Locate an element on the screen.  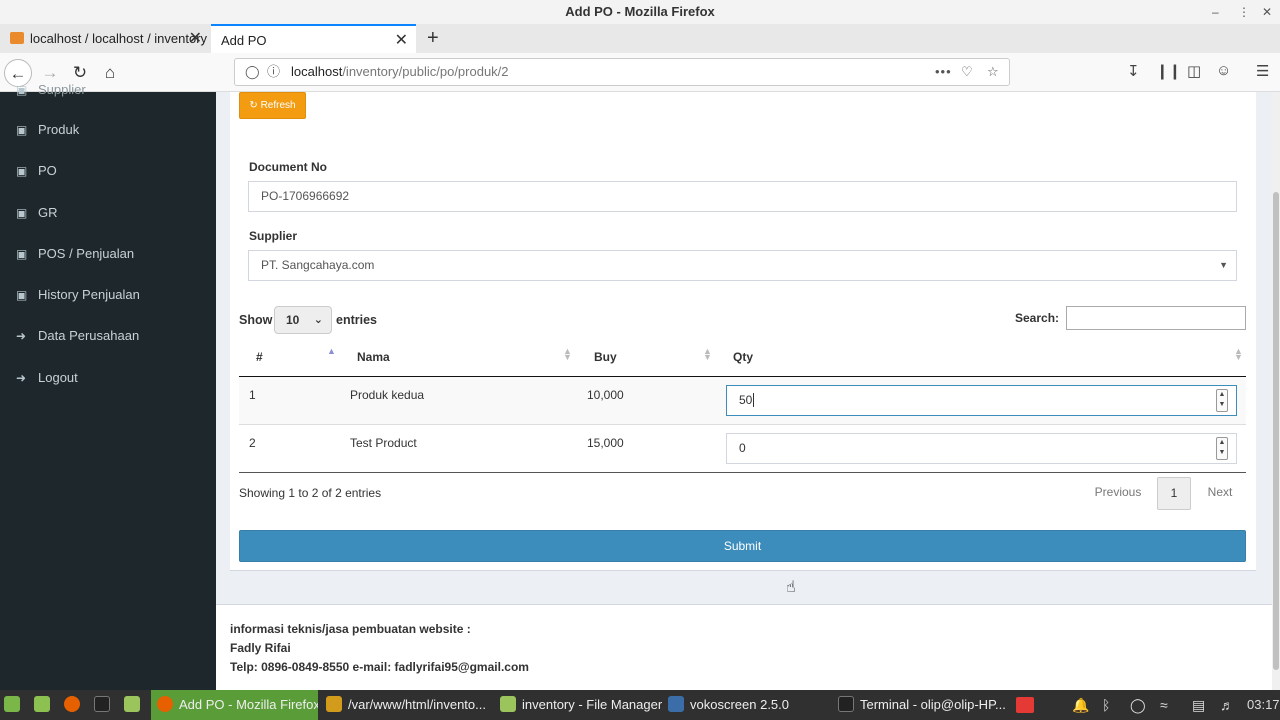
sidebar-item-label: Logout is located at coordinates (58, 377).